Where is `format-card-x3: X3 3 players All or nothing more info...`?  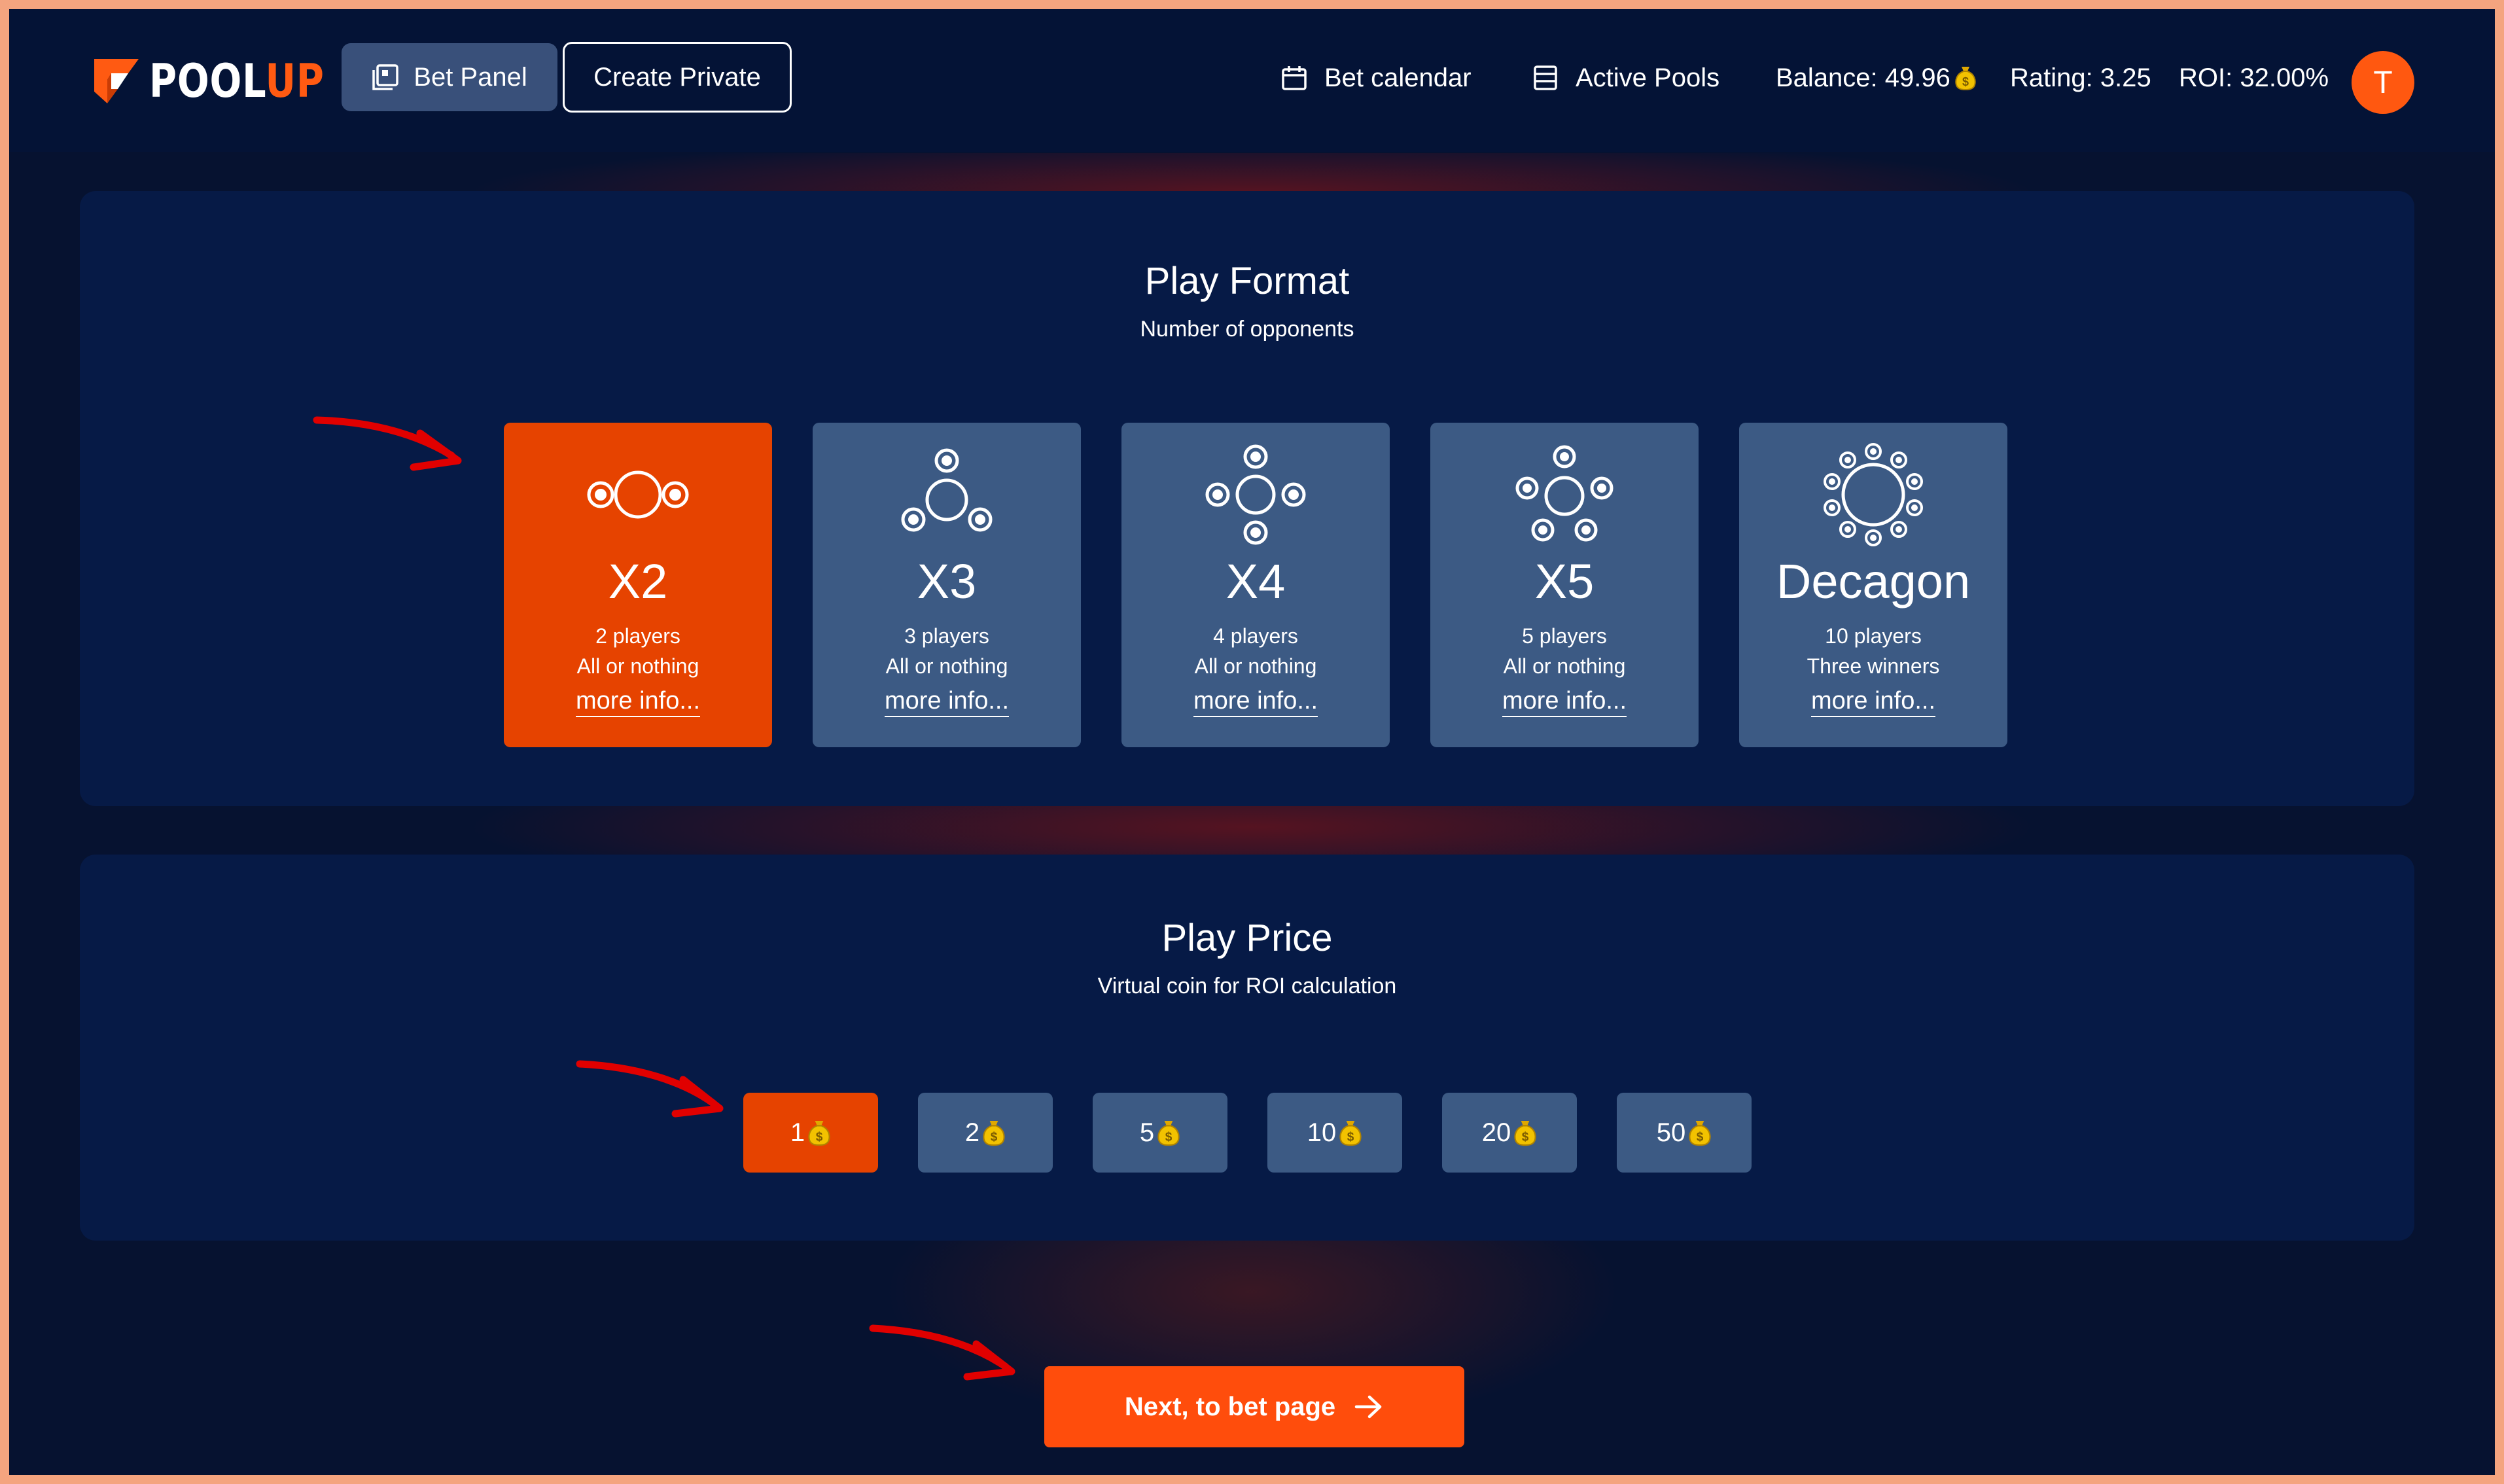 format-card-x3: X3 3 players All or nothing more info... is located at coordinates (947, 585).